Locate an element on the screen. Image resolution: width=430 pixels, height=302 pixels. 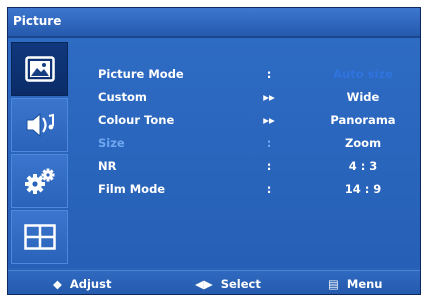
hint-menu: ▤ Menu is located at coordinates (355, 284).